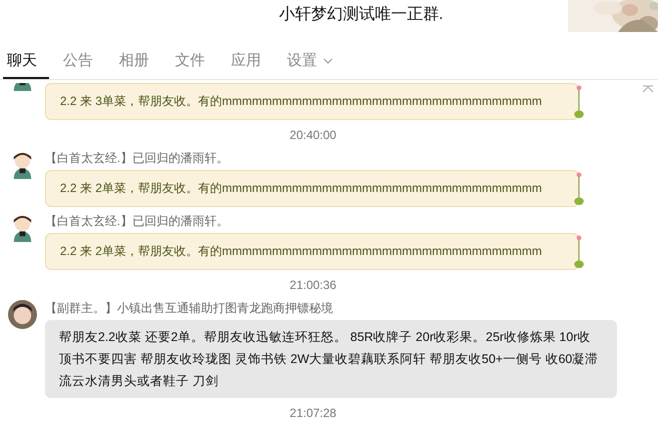 This screenshot has height=423, width=658. I want to click on sender-name: 【副群主。】小镇出售互通辅助打图青龙跑商押镖秘境, so click(189, 308).